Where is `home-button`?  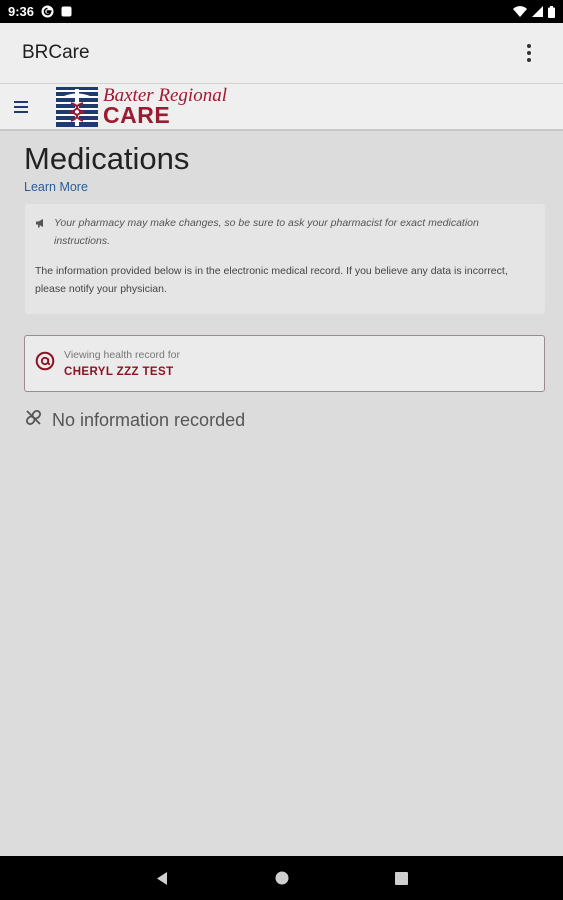
home-button is located at coordinates (282, 878).